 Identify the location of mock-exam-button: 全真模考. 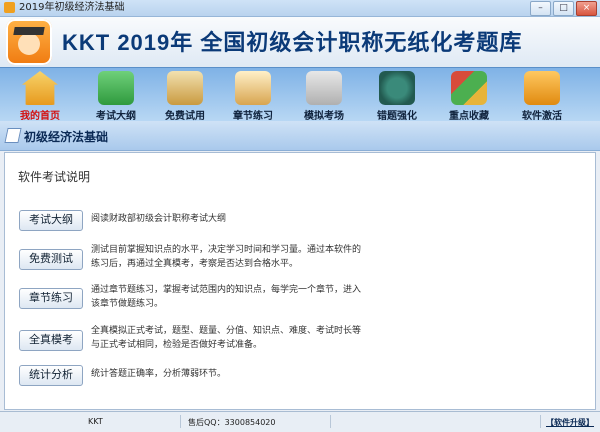
(51, 340).